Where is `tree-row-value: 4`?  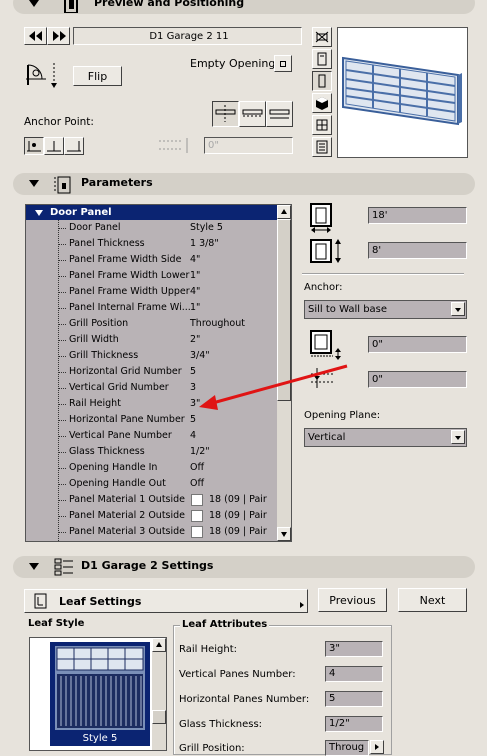
tree-row-value: 4 is located at coordinates (193, 435).